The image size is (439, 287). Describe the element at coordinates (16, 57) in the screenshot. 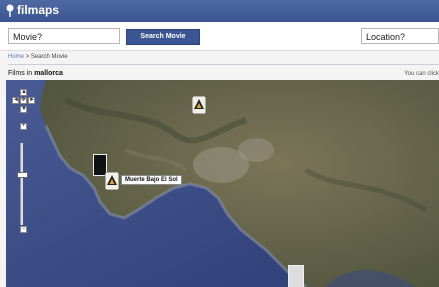

I see `breadcrumb-home-link: Home` at that location.